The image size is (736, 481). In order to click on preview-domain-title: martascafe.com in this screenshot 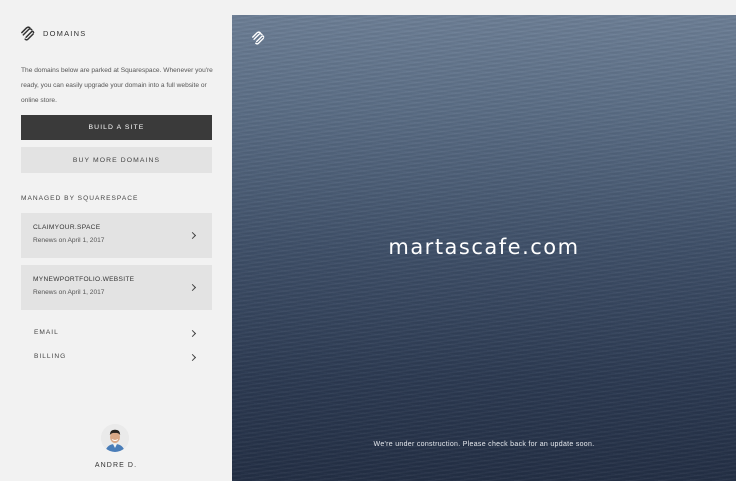, I will do `click(484, 247)`.